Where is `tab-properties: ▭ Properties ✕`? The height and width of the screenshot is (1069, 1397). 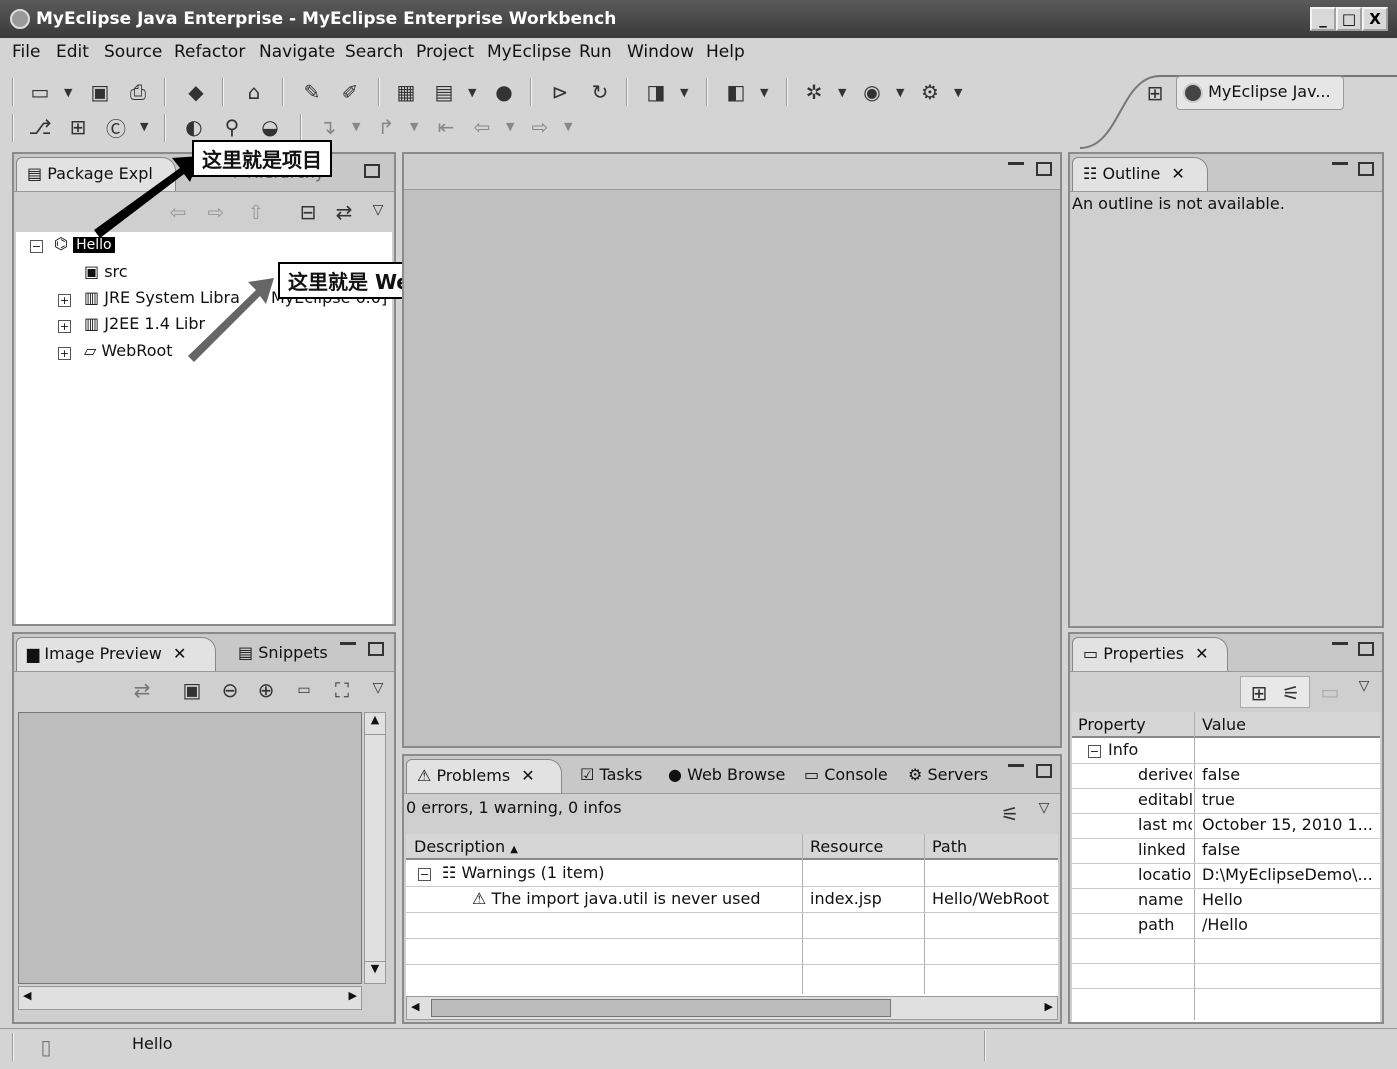 tab-properties: ▭ Properties ✕ is located at coordinates (1150, 654).